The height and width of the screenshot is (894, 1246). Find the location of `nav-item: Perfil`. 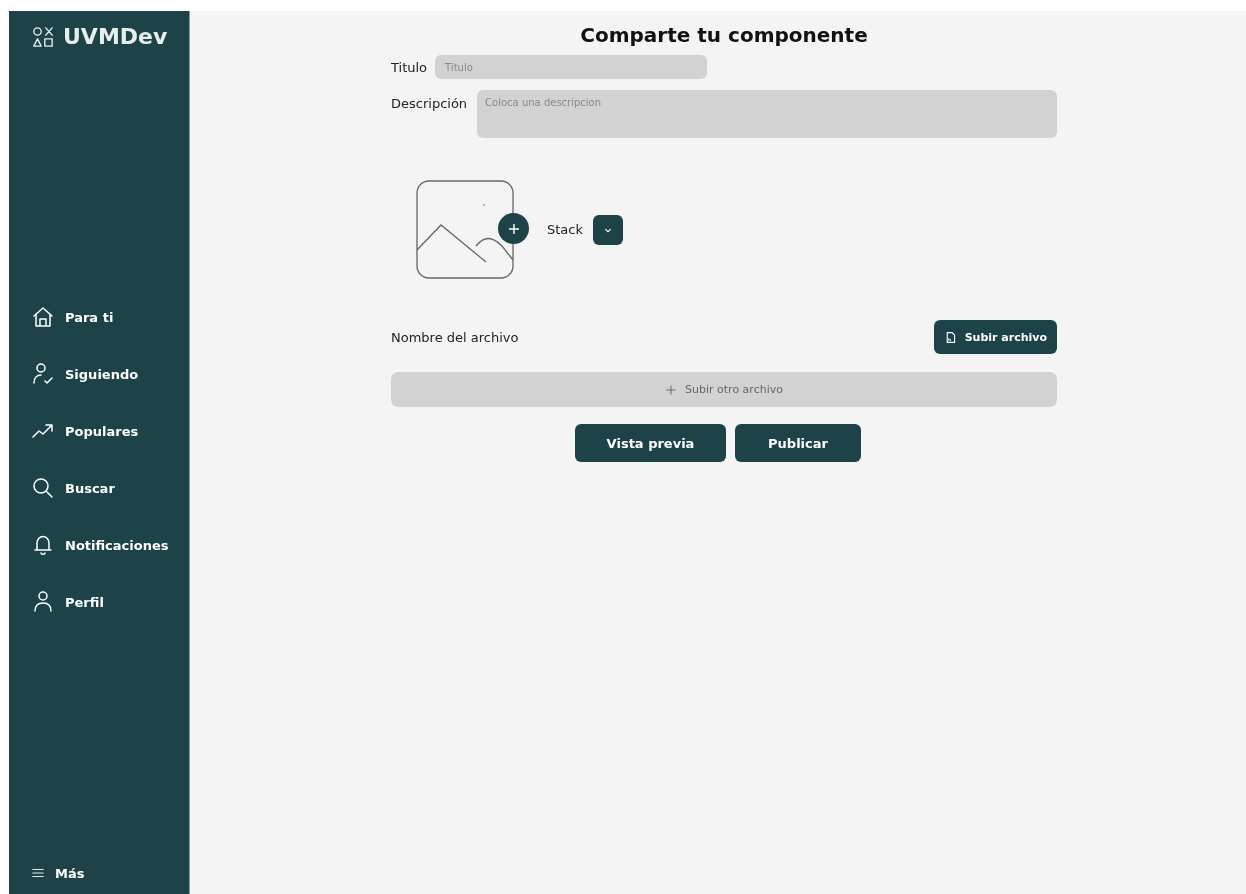

nav-item: Perfil is located at coordinates (67, 602).